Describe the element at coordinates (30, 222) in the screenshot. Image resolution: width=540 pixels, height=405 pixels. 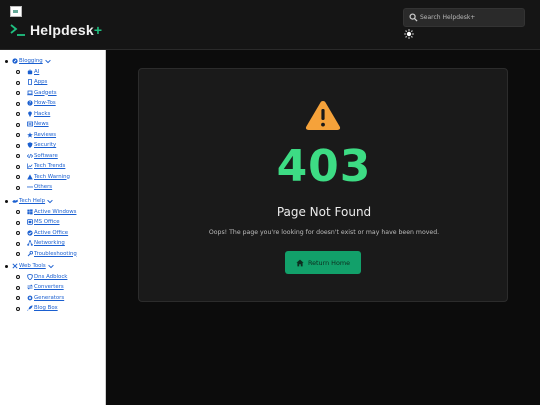
I see `office-icon` at that location.